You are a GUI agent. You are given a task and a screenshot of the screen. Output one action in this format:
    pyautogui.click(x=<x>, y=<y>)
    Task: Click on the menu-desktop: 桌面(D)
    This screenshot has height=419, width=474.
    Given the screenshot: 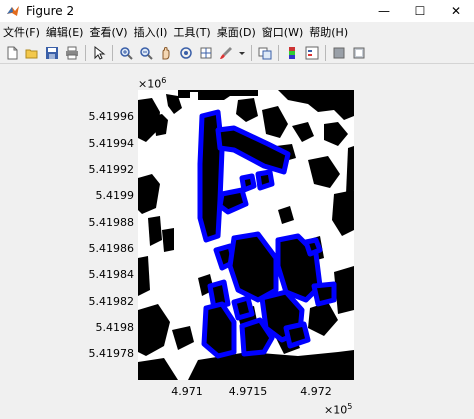 What is the action you would take?
    pyautogui.click(x=236, y=32)
    